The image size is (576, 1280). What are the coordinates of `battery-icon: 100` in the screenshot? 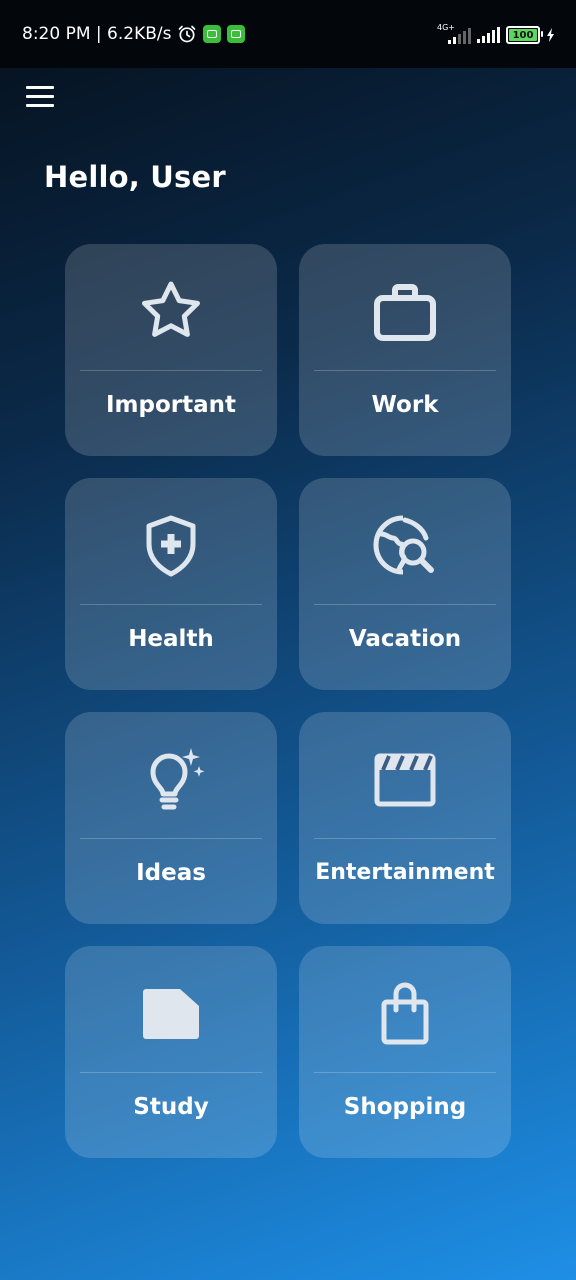 It's located at (524, 35).